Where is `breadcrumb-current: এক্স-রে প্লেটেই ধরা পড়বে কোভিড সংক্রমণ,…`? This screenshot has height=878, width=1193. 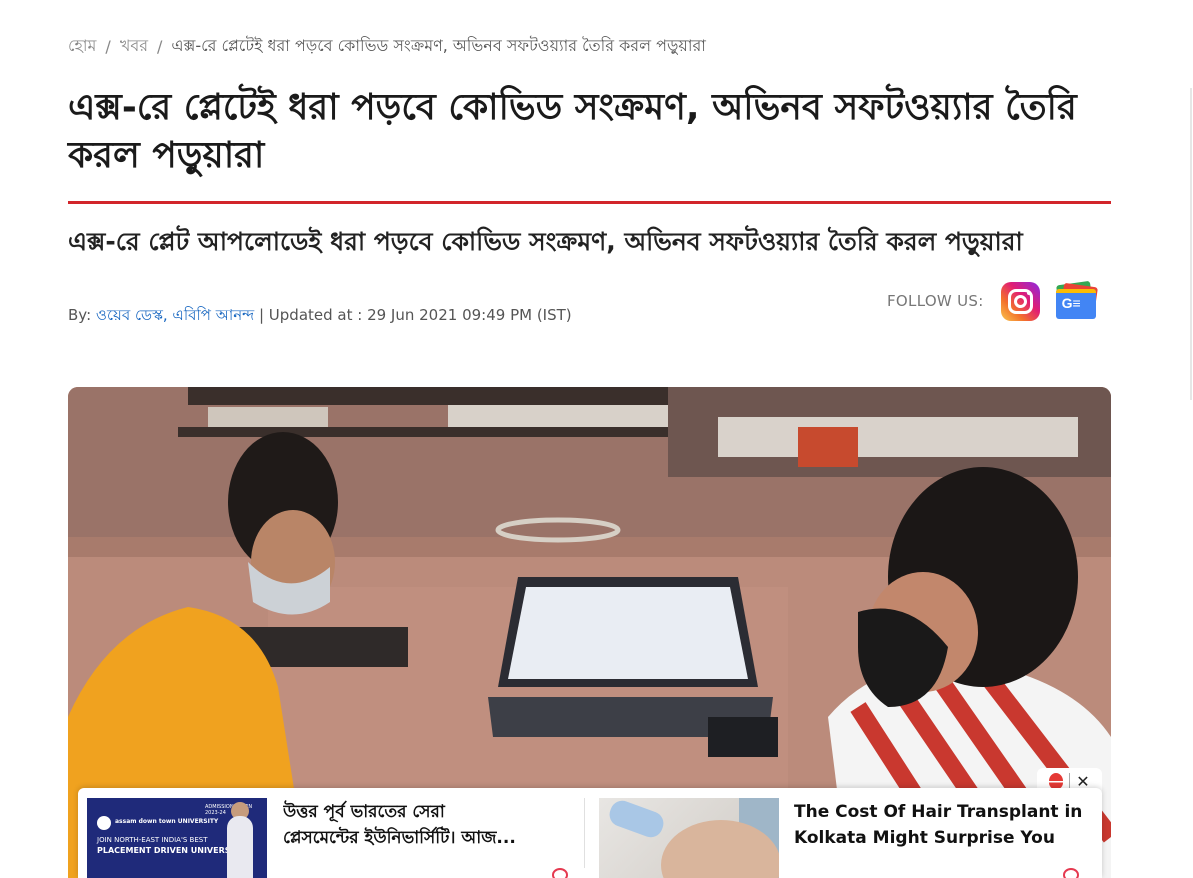 breadcrumb-current: এক্স-রে প্লেটেই ধরা পড়বে কোভিড সংক্রমণ,… is located at coordinates (438, 45).